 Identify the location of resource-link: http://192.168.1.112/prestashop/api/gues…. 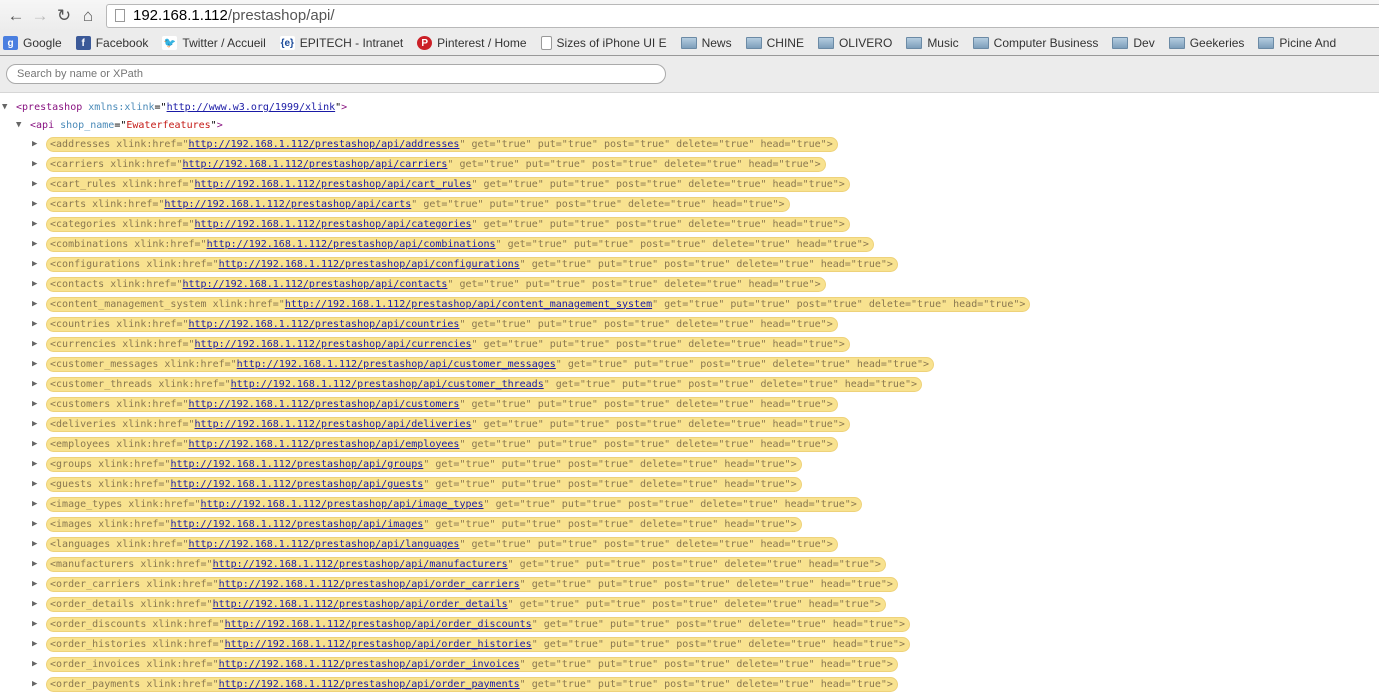
(296, 484).